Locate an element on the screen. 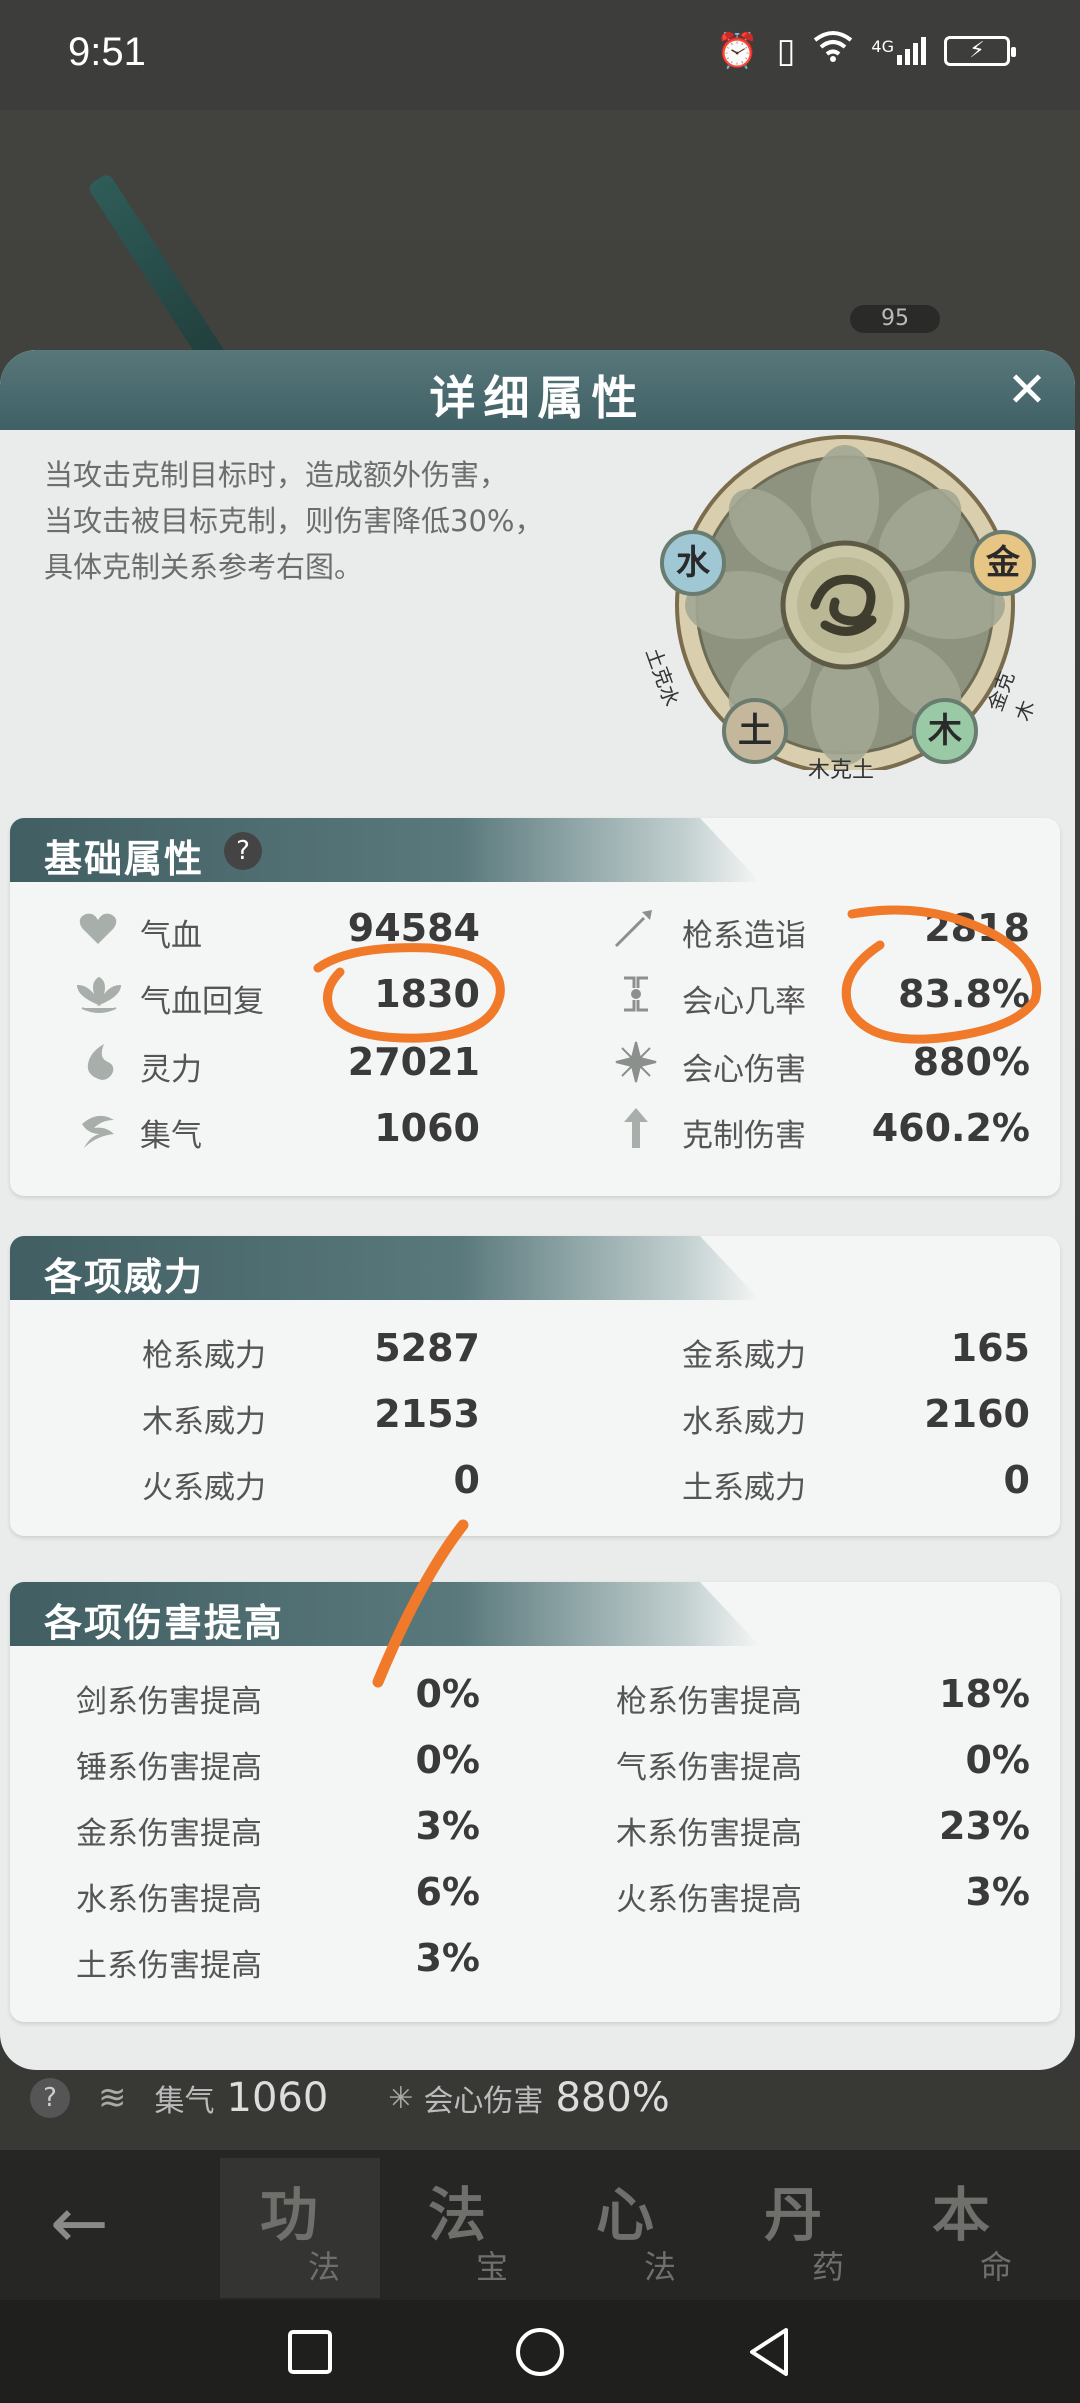 This screenshot has width=1080, height=2403. damage-label: 土系伤害提高 is located at coordinates (169, 1966).